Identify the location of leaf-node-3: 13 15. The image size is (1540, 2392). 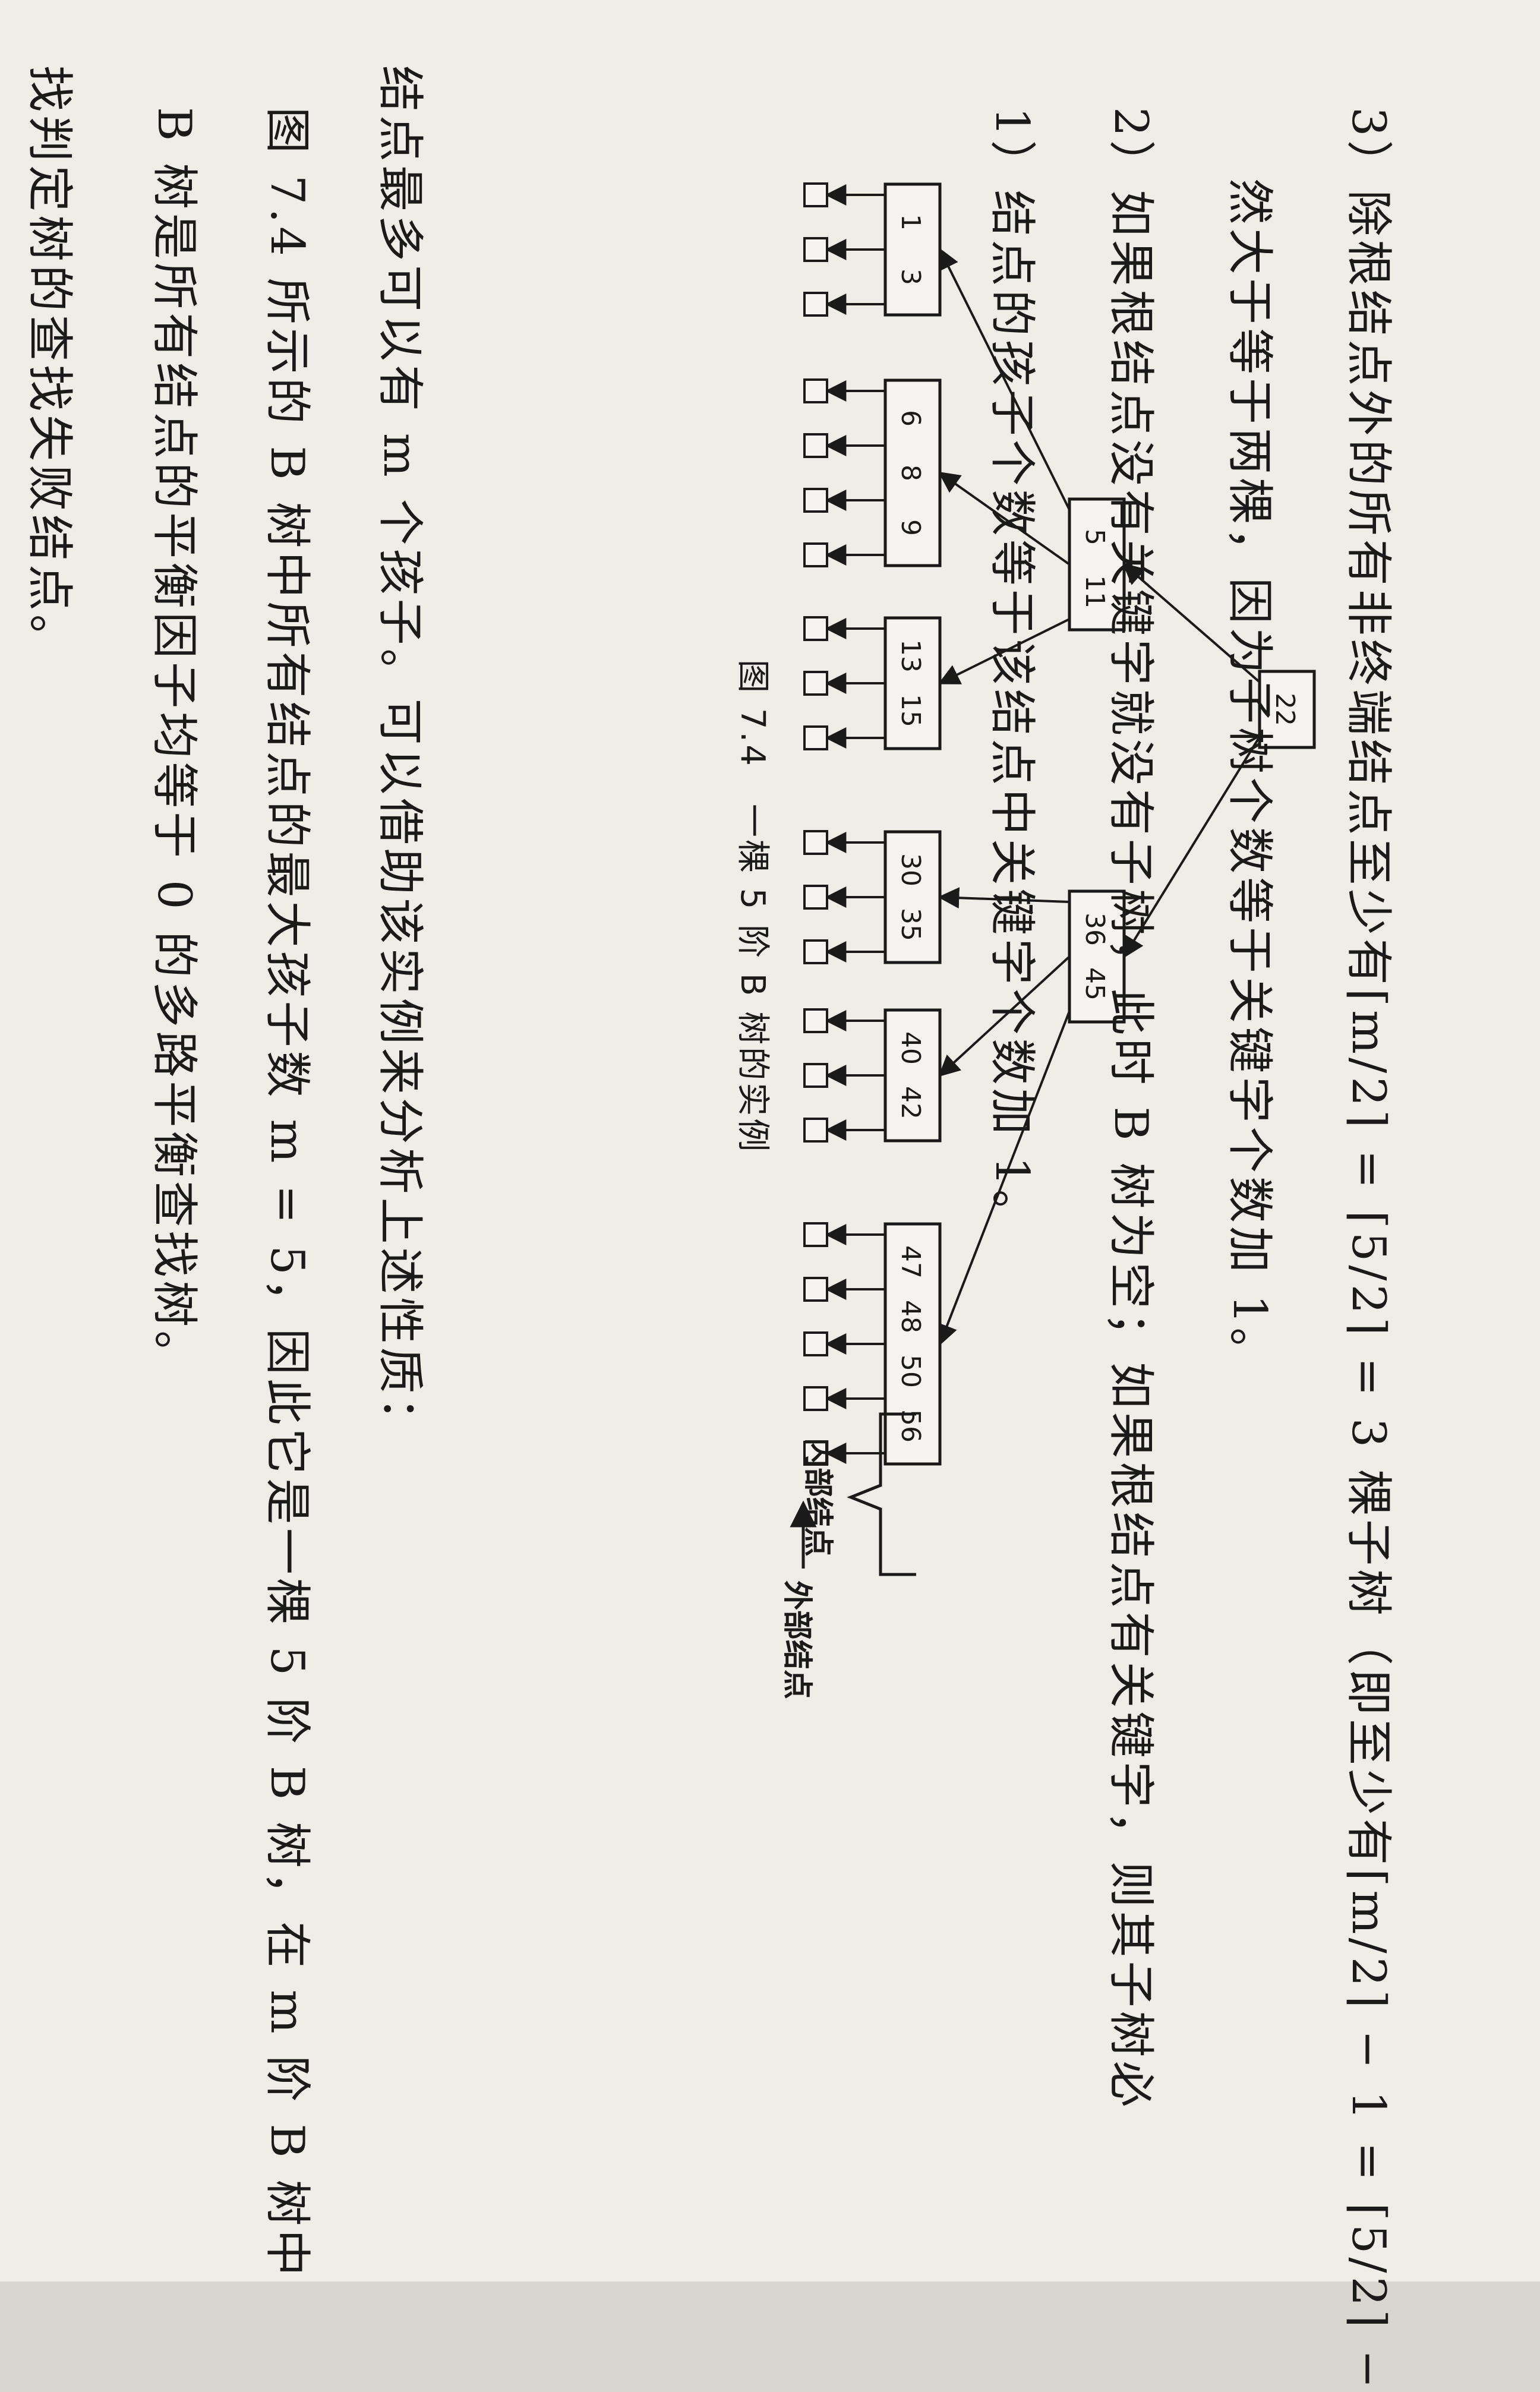
(912, 683).